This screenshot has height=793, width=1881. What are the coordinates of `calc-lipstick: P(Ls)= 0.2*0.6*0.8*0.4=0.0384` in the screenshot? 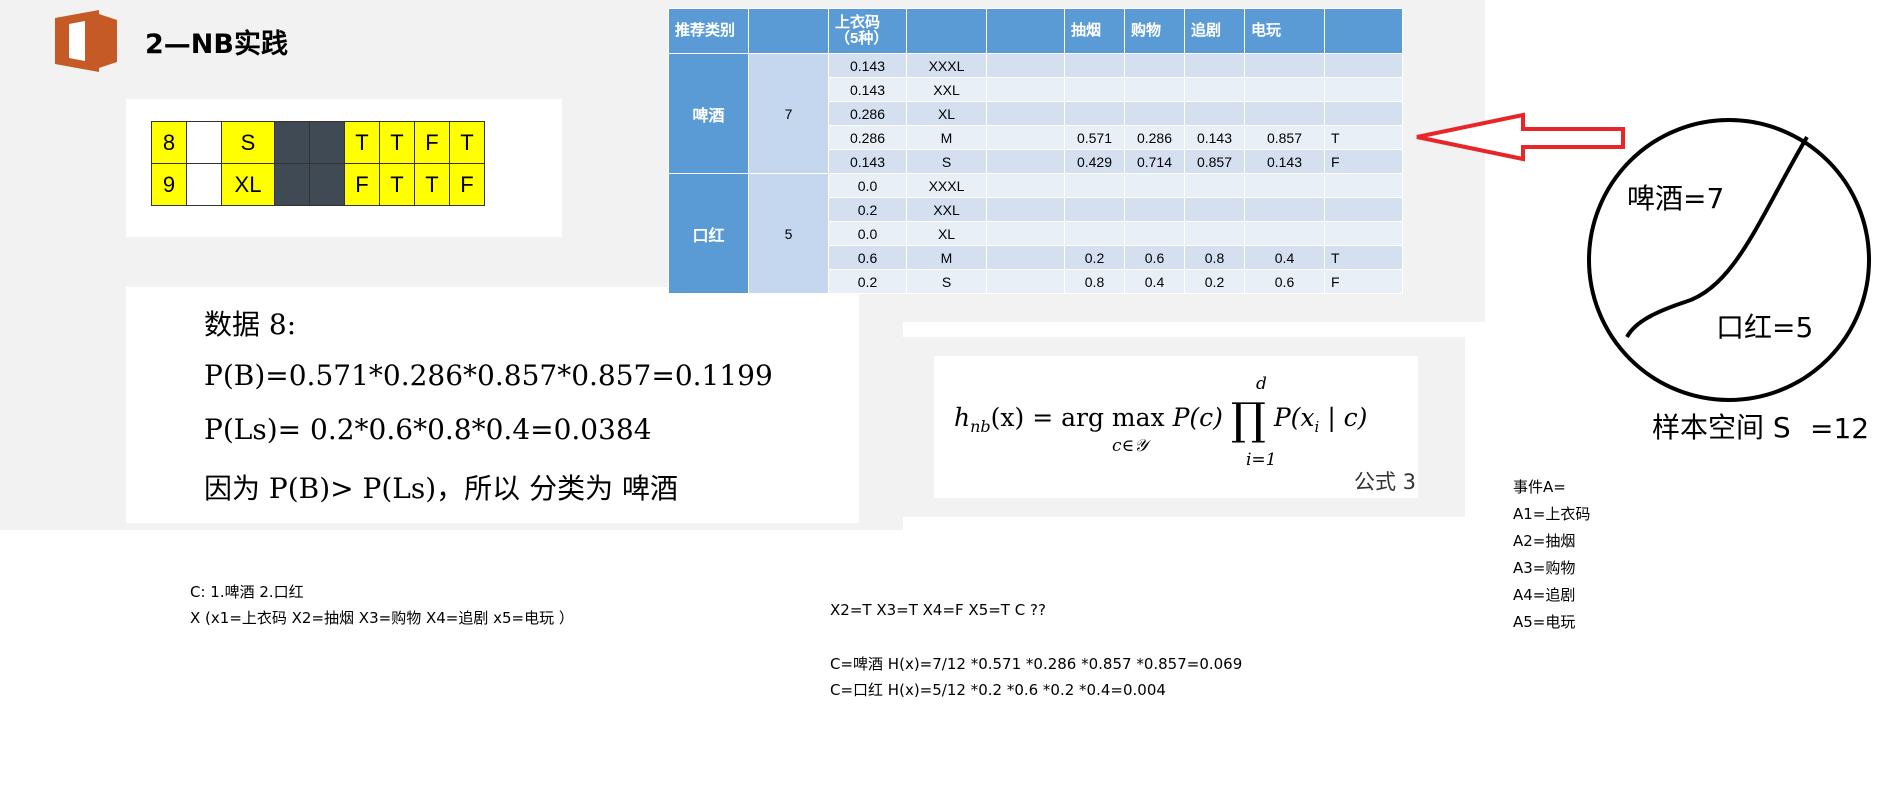 It's located at (428, 429).